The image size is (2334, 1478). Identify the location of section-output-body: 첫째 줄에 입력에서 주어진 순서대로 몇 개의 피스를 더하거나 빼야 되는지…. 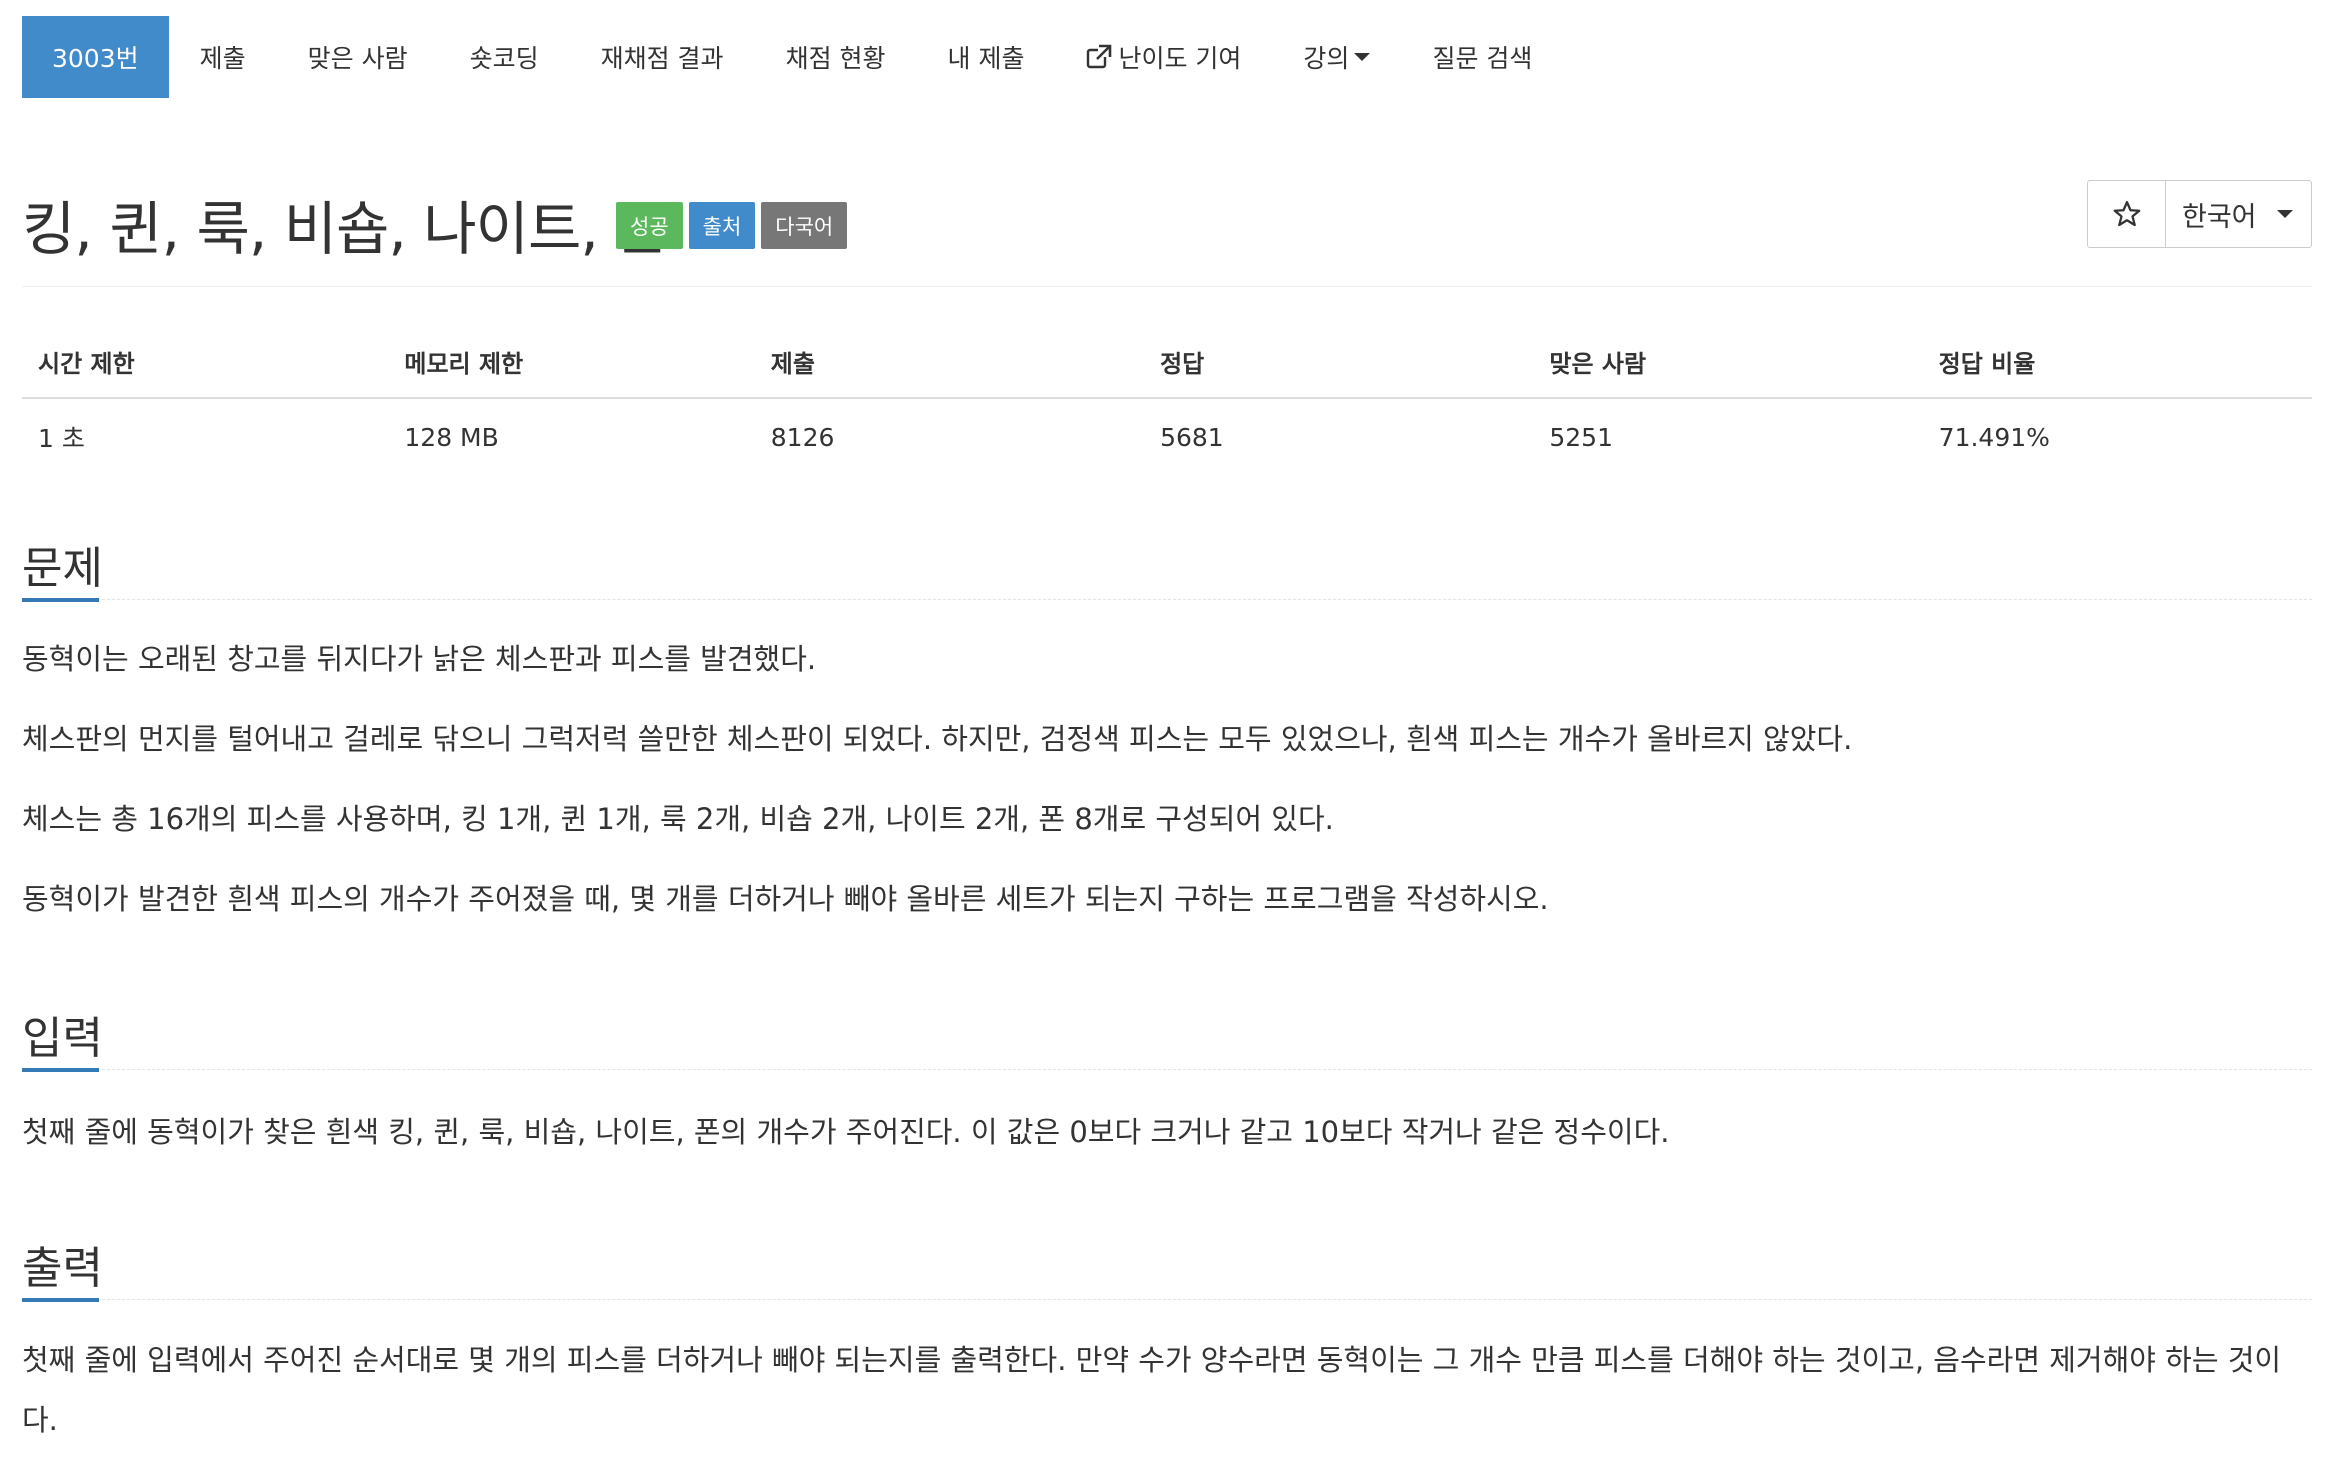
(1167, 1390).